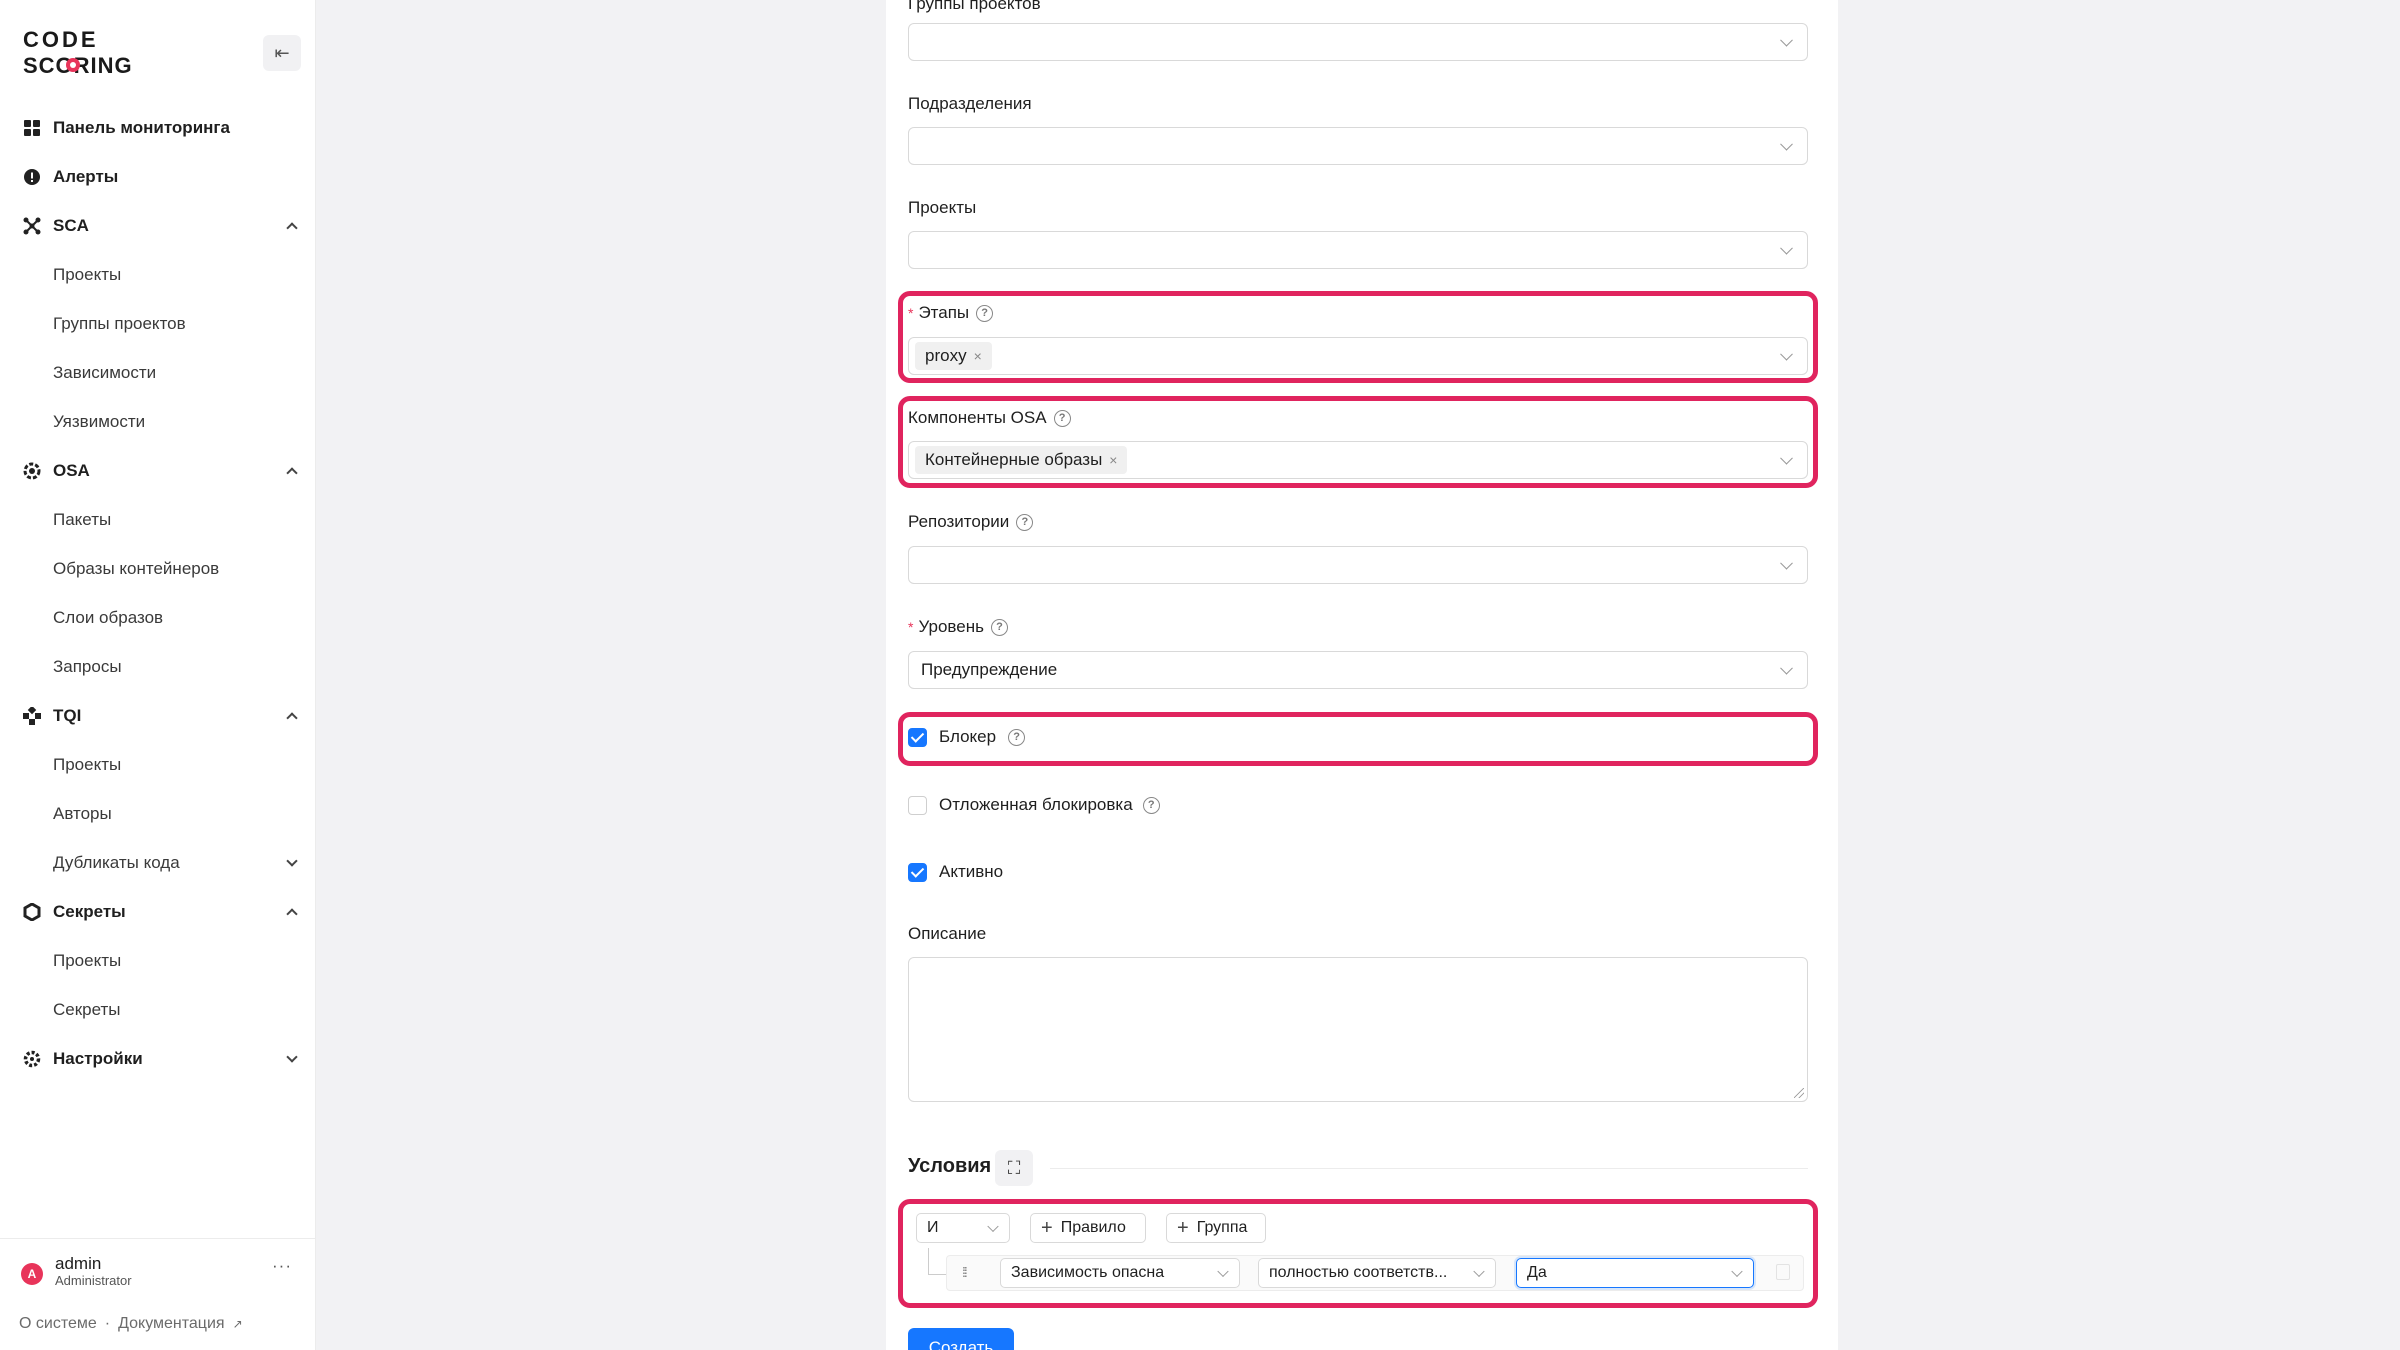  Describe the element at coordinates (1537, 1272) in the screenshot. I see `rule-value: Да` at that location.